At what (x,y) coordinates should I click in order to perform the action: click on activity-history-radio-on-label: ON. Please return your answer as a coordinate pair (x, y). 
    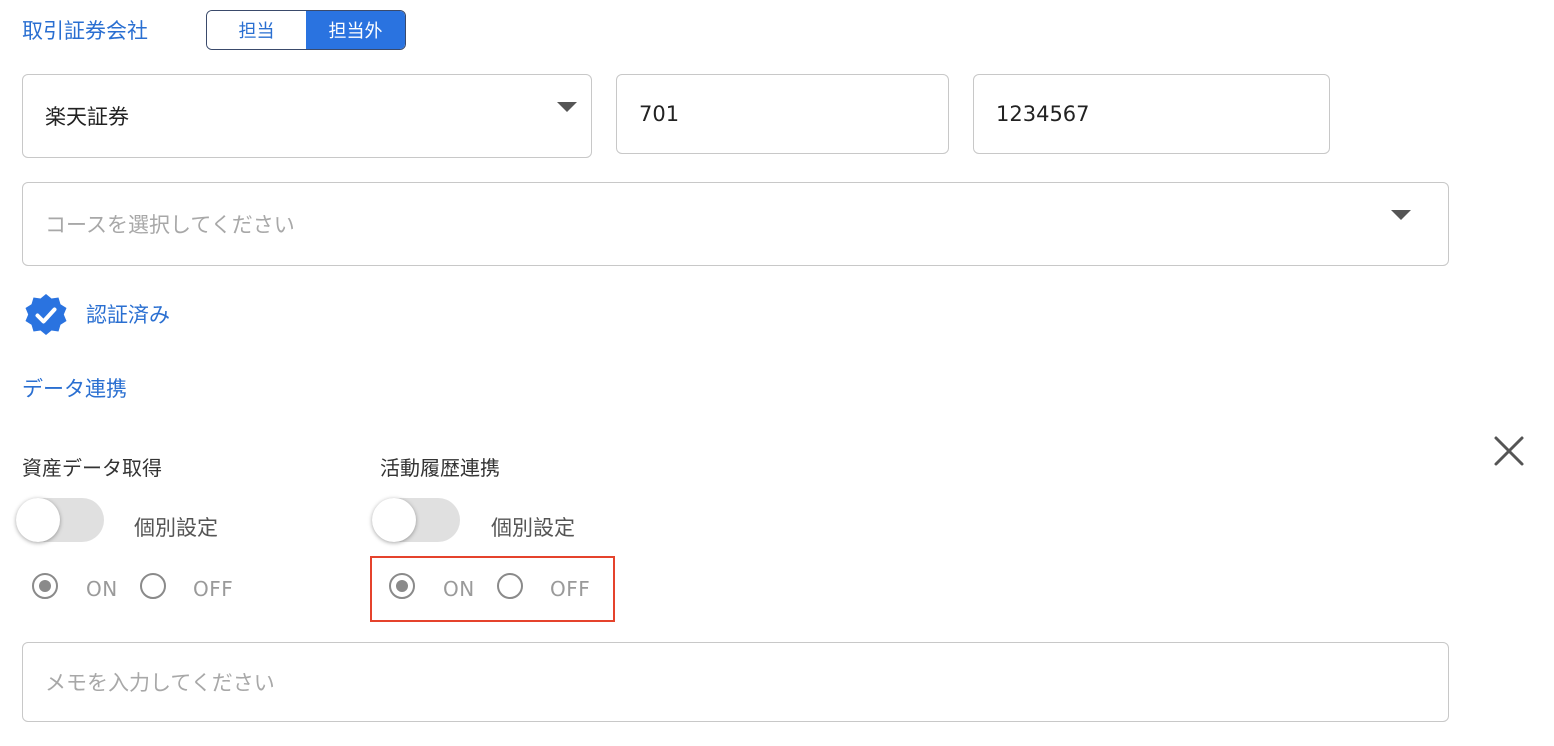
    Looking at the image, I should click on (459, 589).